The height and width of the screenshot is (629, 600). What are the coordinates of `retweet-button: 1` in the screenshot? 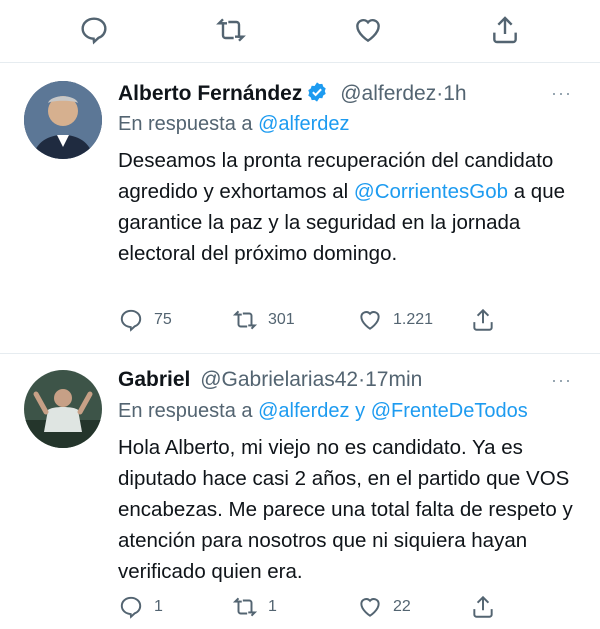 It's located at (254, 607).